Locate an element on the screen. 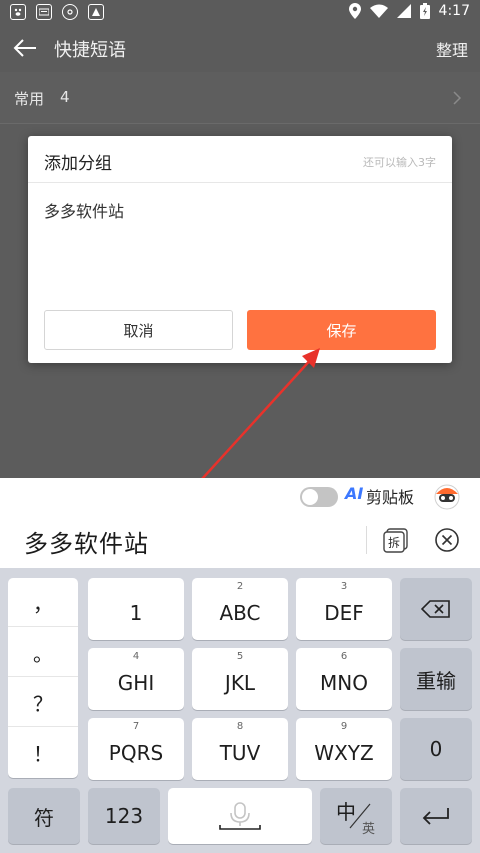  organize-button: 整理 is located at coordinates (452, 49).